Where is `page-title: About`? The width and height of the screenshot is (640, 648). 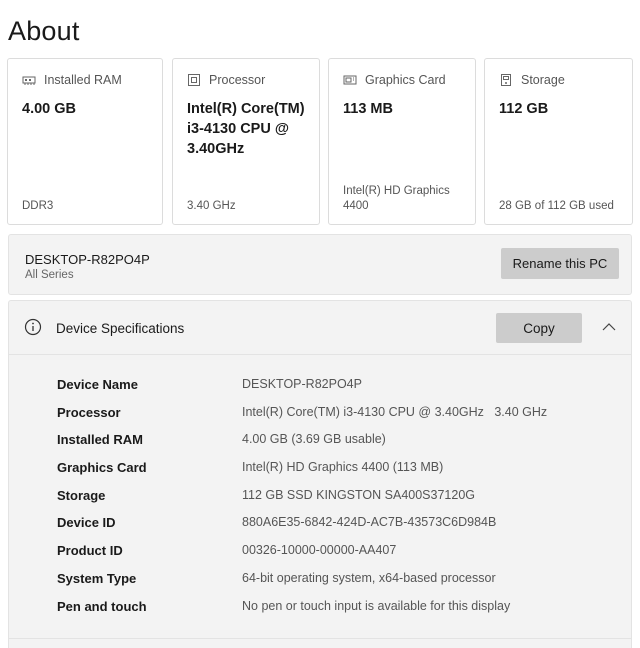
page-title: About is located at coordinates (44, 31).